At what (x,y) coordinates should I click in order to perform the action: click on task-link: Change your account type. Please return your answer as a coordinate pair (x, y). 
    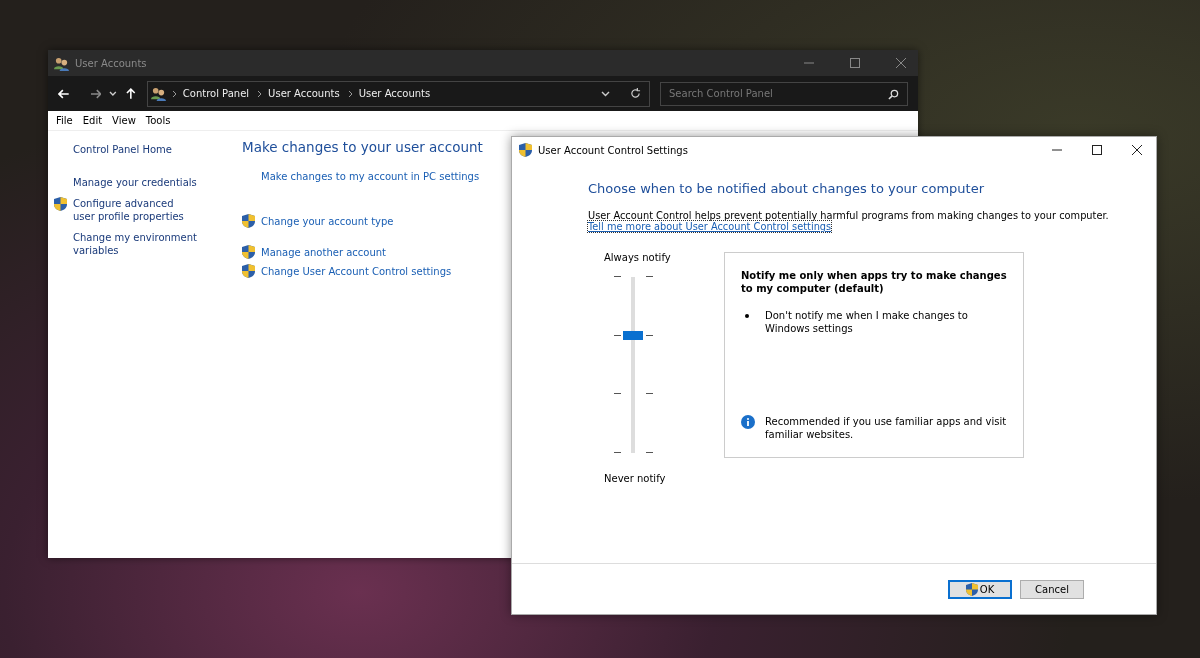
    Looking at the image, I should click on (327, 221).